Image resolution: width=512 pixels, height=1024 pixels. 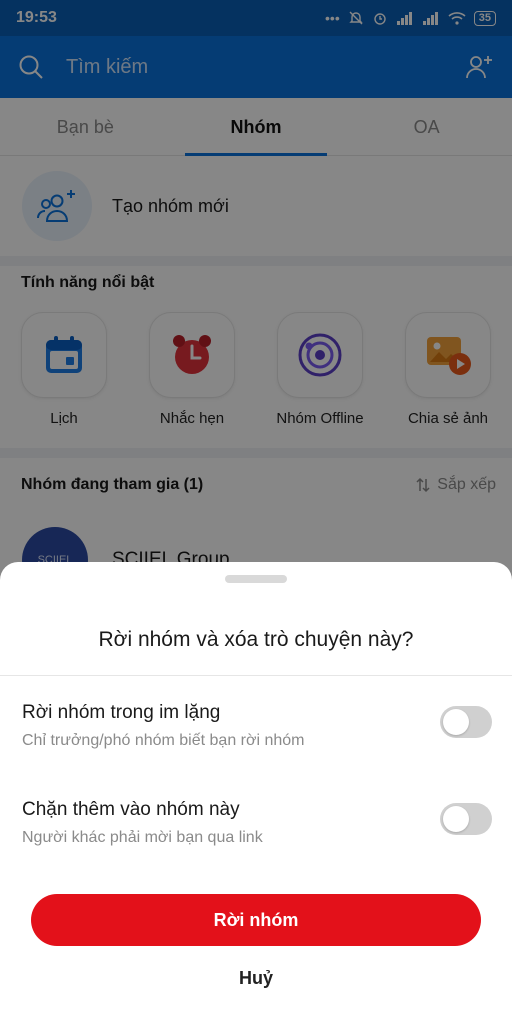 I want to click on leave-group-button: Rời nhóm, so click(x=256, y=920).